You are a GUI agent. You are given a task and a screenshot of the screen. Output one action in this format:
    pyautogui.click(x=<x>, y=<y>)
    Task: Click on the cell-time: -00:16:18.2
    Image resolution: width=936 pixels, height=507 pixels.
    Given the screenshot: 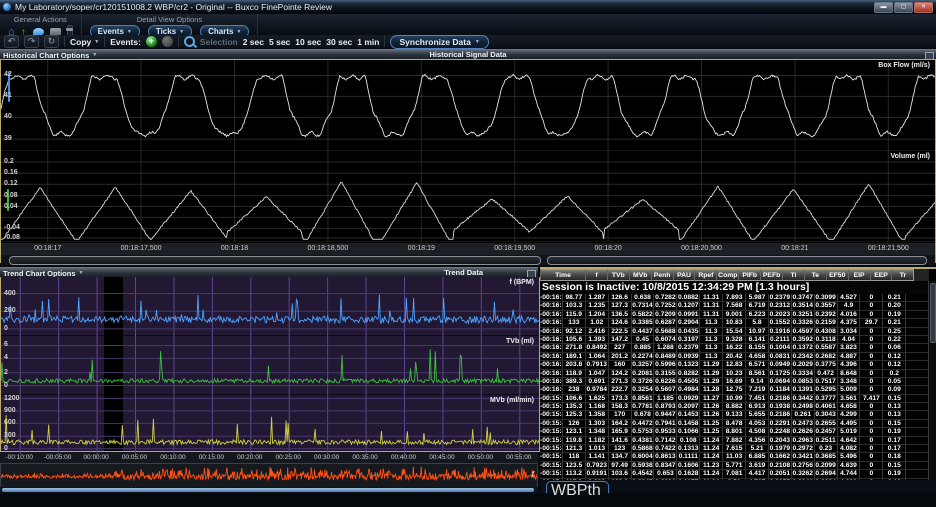 What is the action you would take?
    pyautogui.click(x=551, y=356)
    